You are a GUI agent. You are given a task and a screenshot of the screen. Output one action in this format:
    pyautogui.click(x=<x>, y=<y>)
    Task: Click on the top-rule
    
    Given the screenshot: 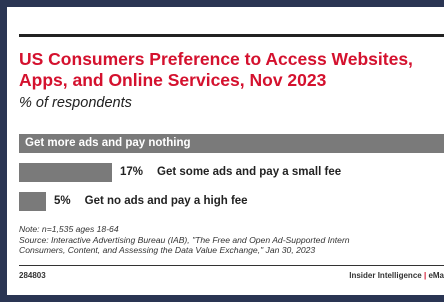 What is the action you would take?
    pyautogui.click(x=231, y=35)
    